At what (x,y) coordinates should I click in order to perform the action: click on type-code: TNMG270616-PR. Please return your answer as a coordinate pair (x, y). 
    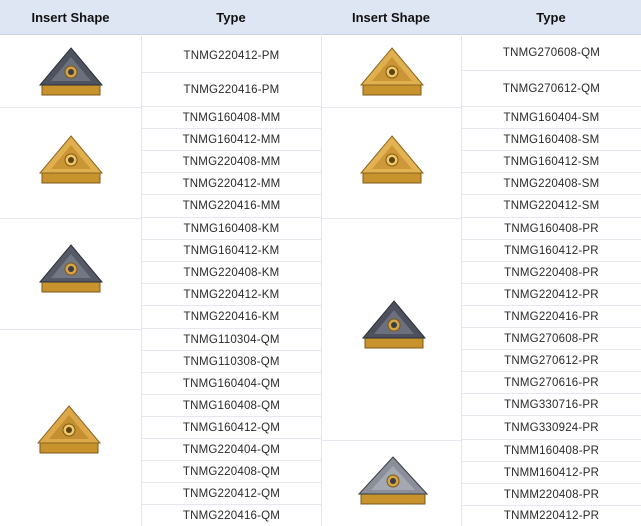
    Looking at the image, I should click on (551, 383).